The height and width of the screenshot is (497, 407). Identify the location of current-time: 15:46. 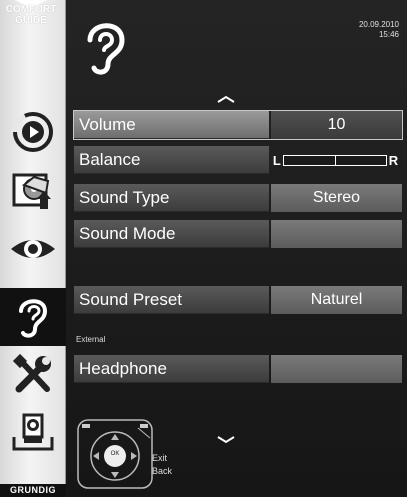
(388, 34).